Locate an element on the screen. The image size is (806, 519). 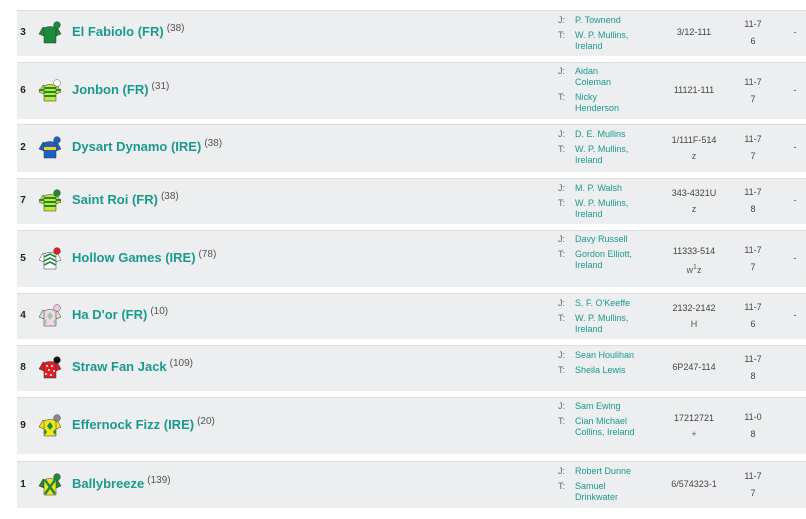
horse-name-link: El Fabiolo (FR) (38) is located at coordinates (128, 31).